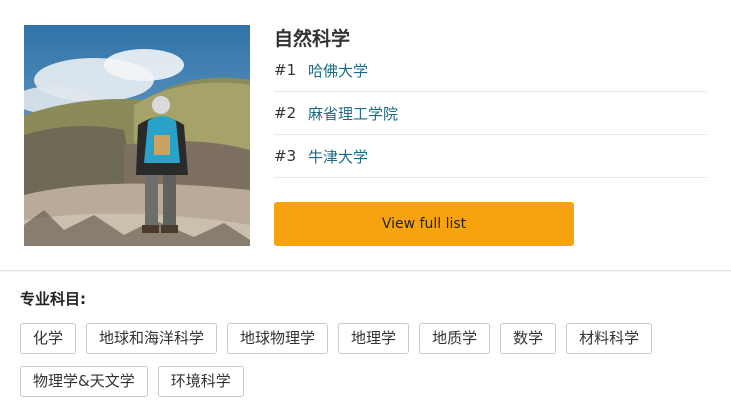 The image size is (731, 416). I want to click on university-link: 哈佛大学, so click(338, 70).